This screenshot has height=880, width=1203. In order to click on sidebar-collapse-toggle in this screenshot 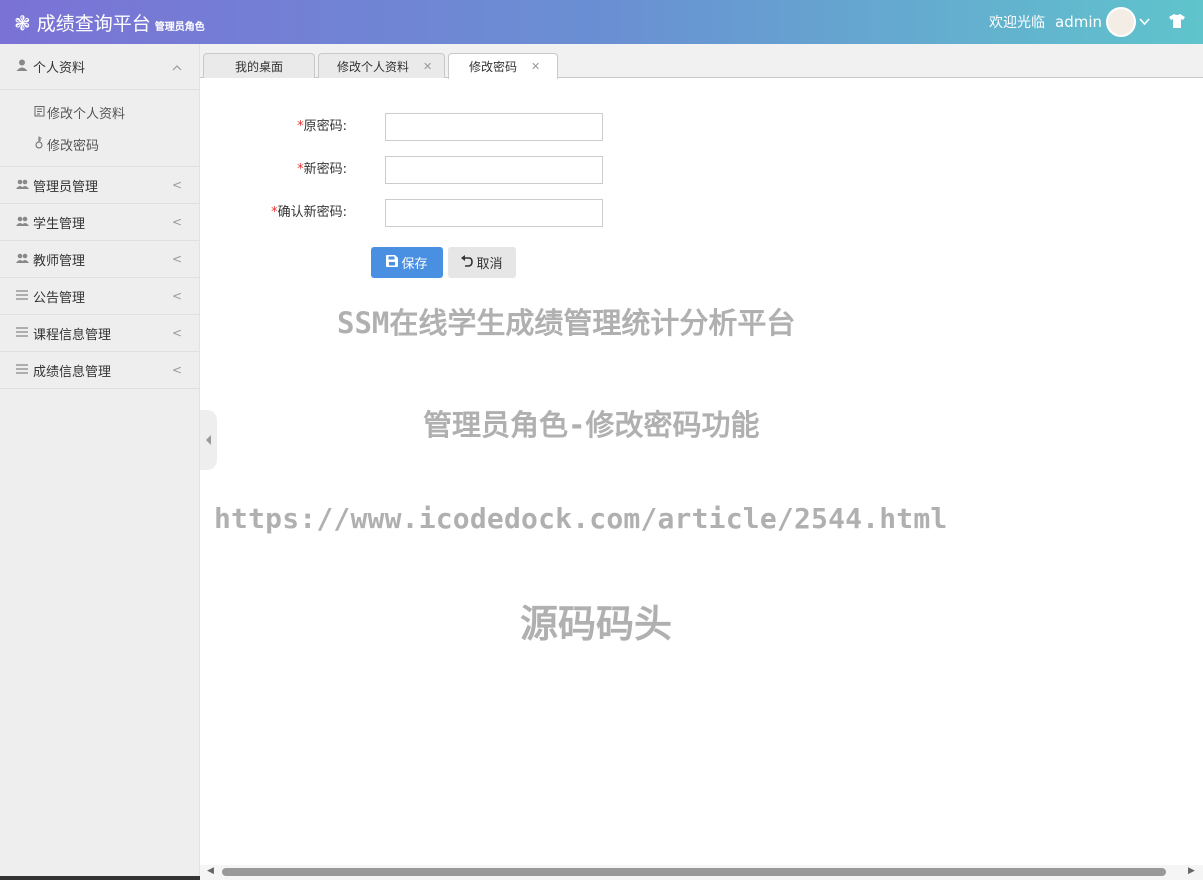, I will do `click(208, 440)`.